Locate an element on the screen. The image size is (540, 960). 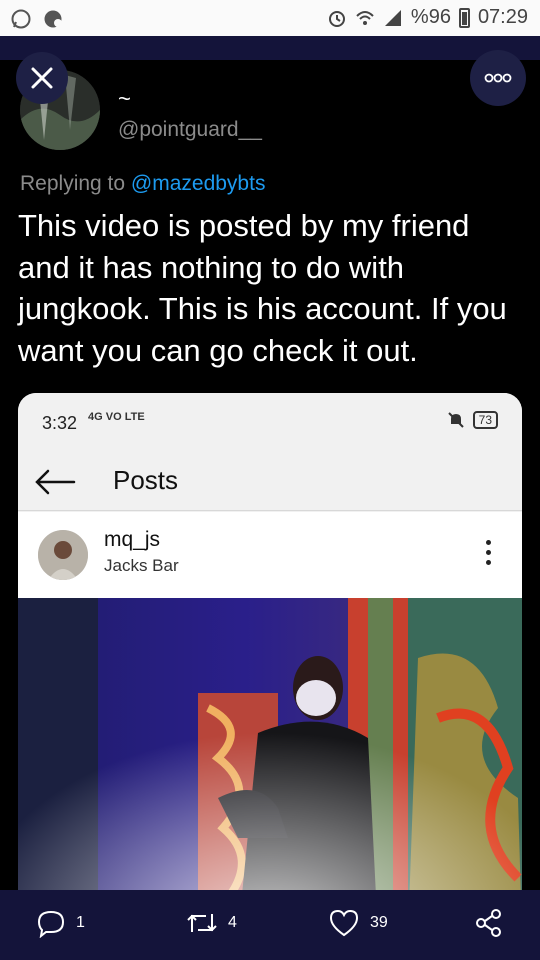
embedded-status-bar: 3:32 4G VO LTE 73 is located at coordinates (270, 424).